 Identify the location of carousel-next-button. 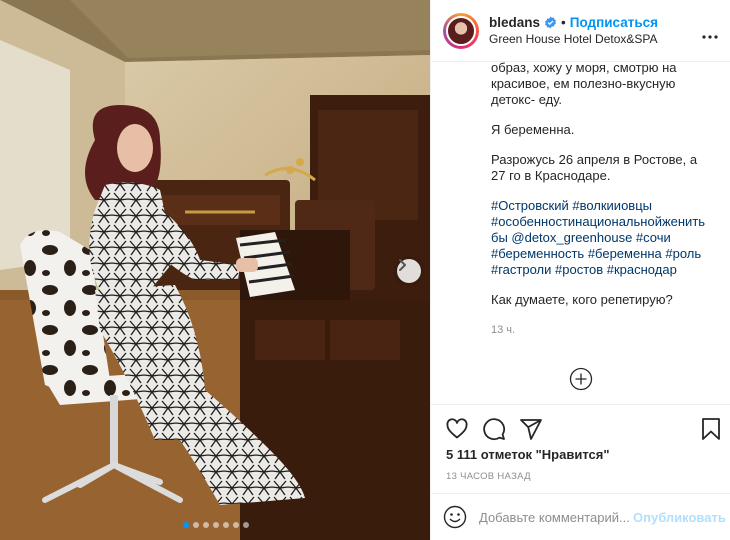
(409, 271).